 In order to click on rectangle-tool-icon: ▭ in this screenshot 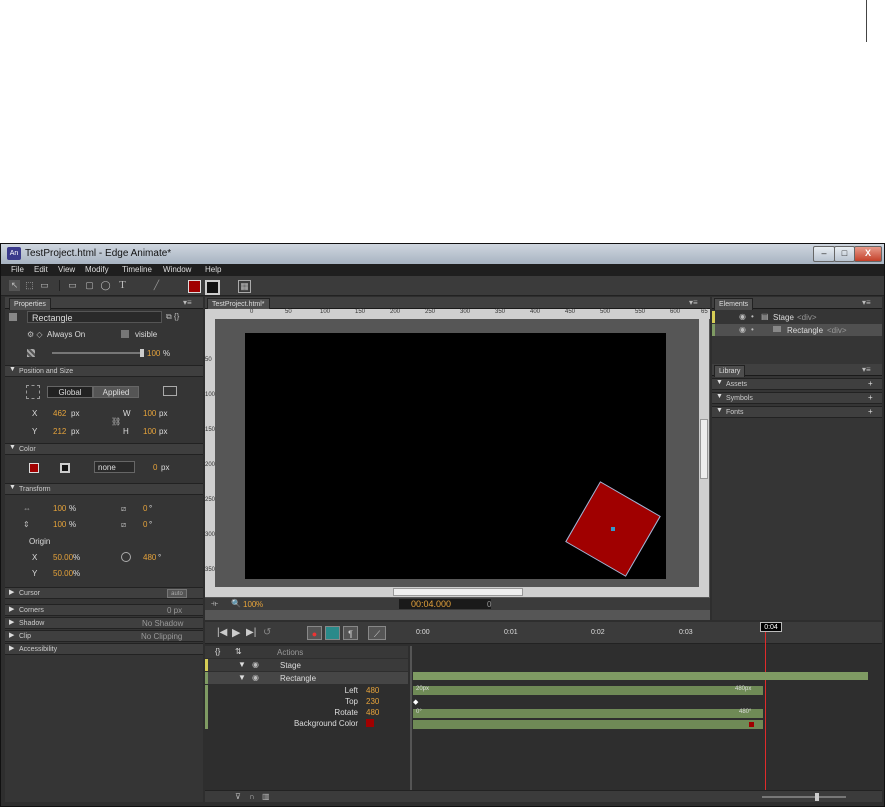, I will do `click(72, 285)`.